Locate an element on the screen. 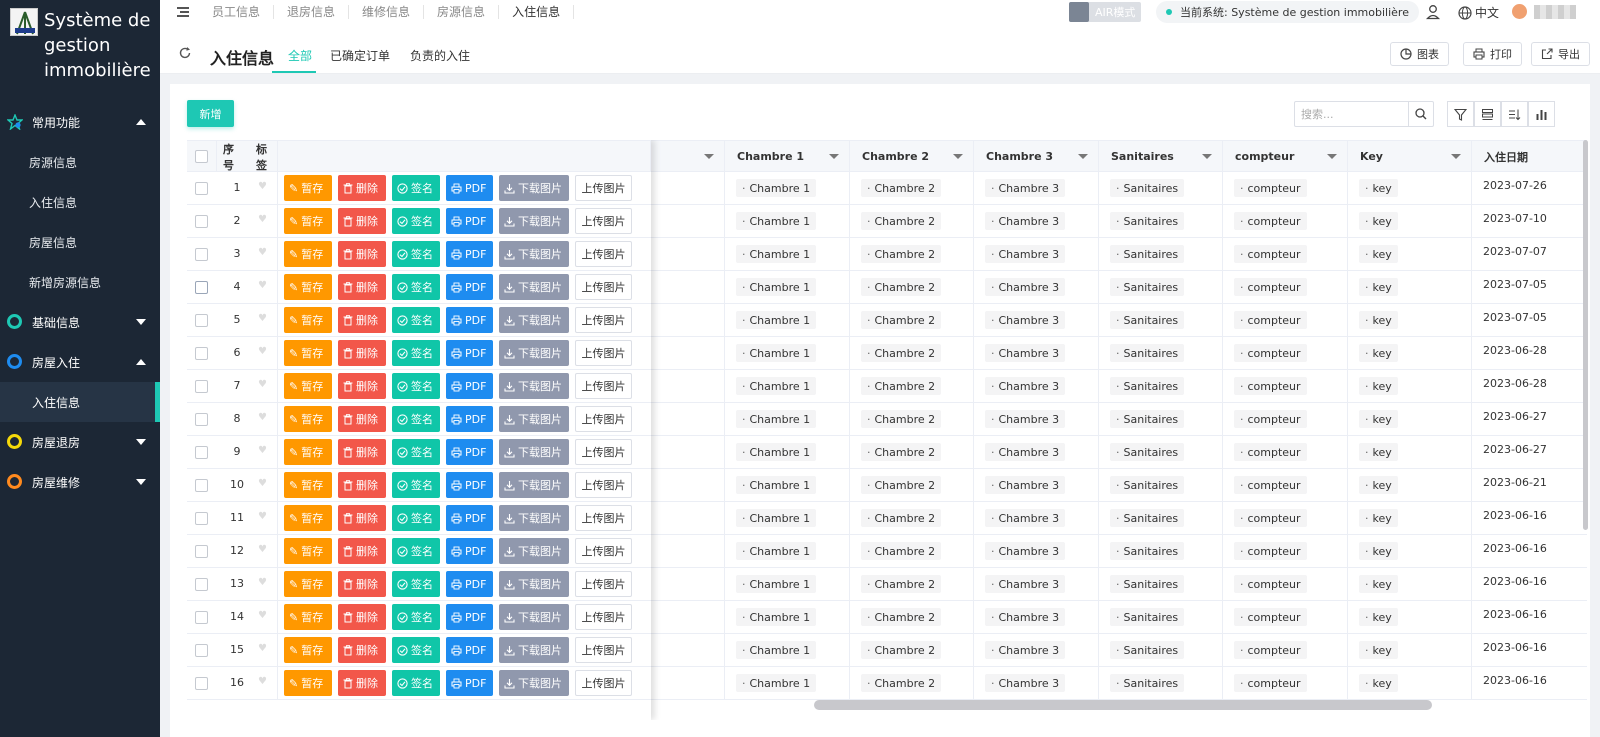  sidebar-item-checkin: 入住信息 is located at coordinates (80, 202).